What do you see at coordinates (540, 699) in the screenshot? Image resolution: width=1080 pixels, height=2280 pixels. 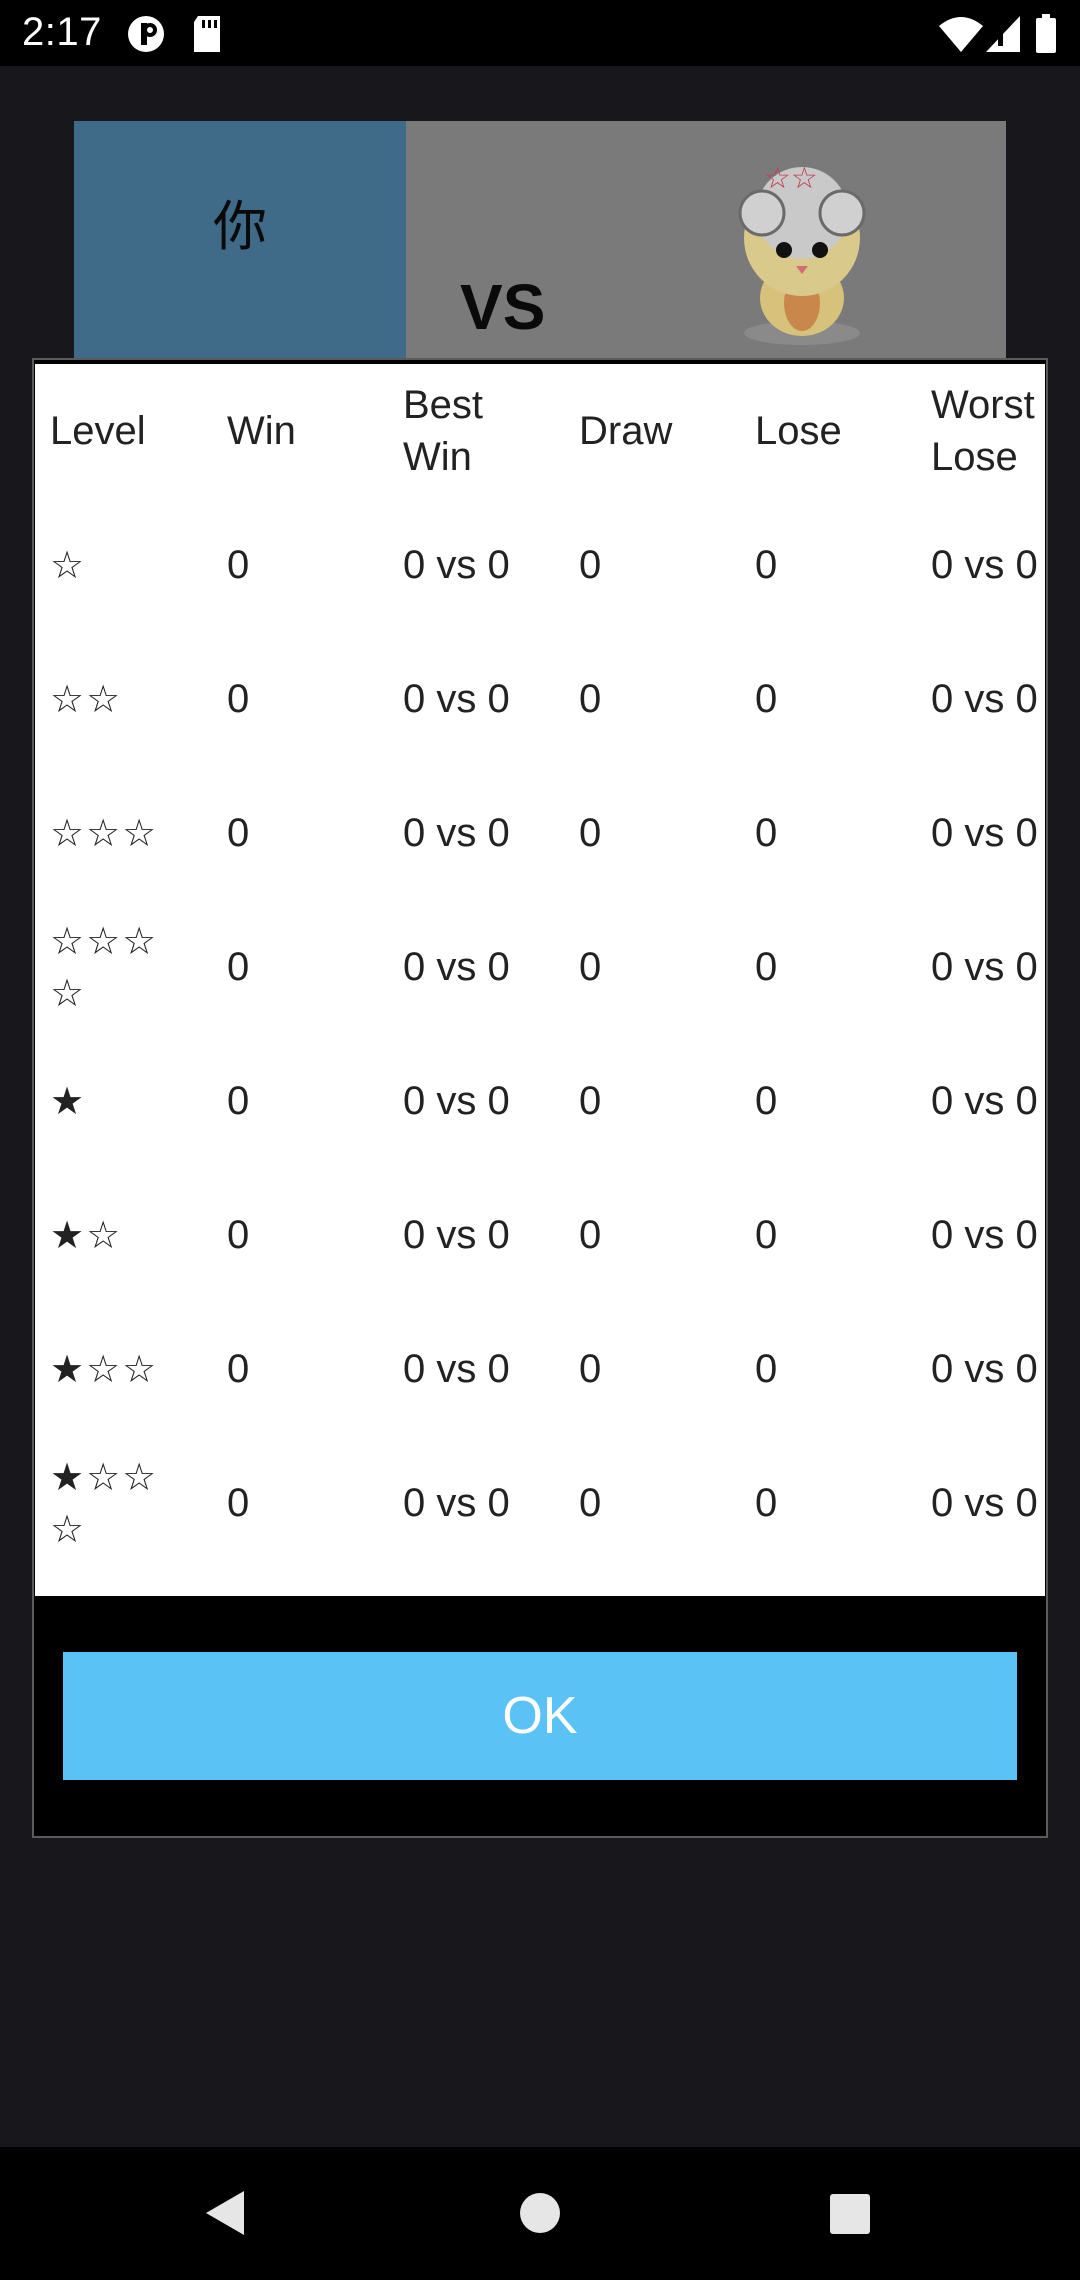 I see `table-row: ☆☆ 0 0 vs 0 0 0 0 vs 0` at bounding box center [540, 699].